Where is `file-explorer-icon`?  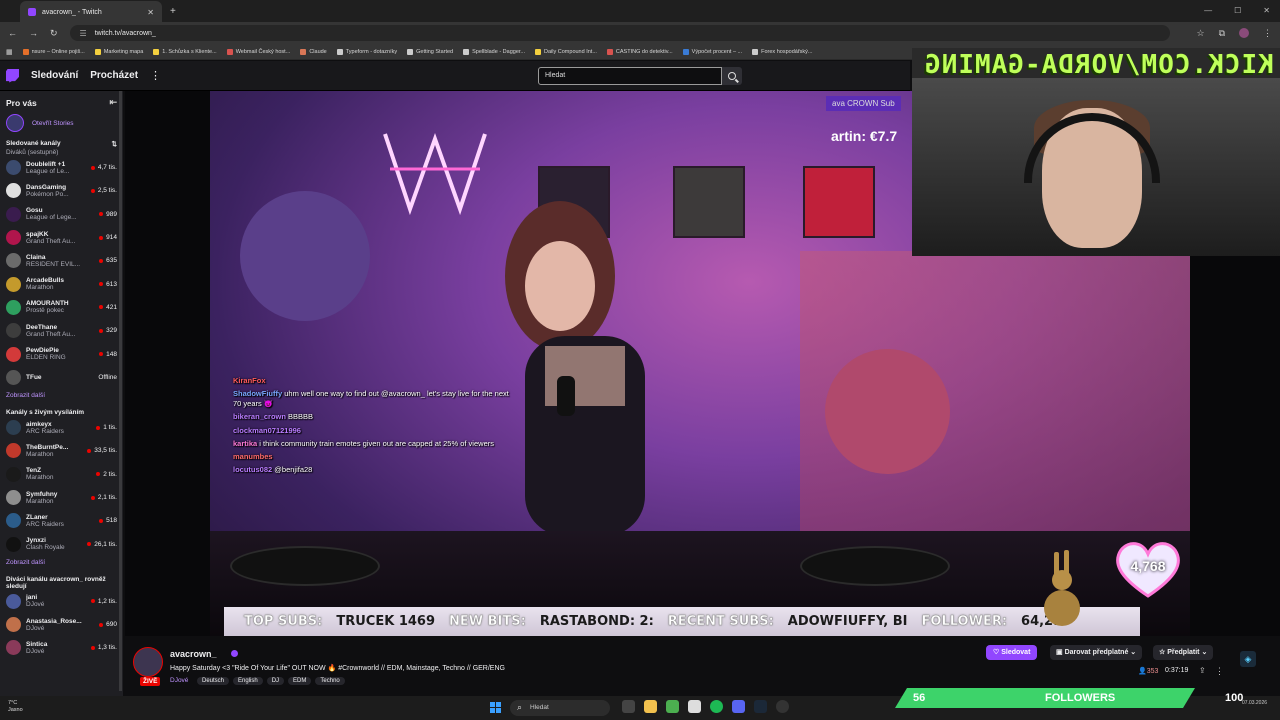
file-explorer-icon is located at coordinates (650, 706).